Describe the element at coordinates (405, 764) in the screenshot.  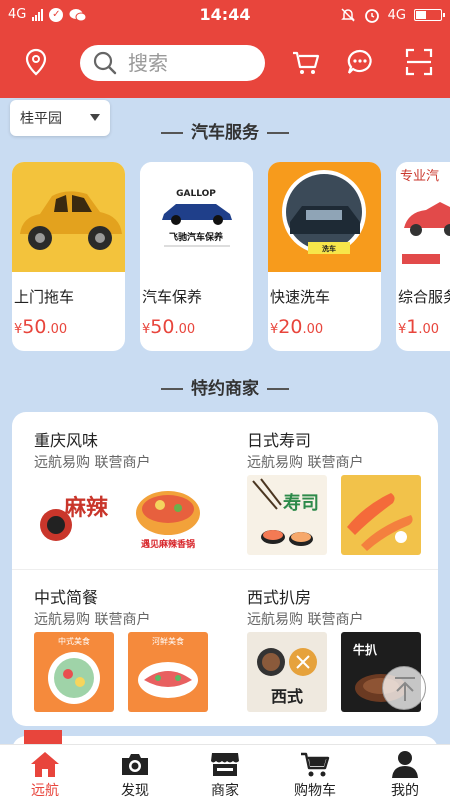
I see `user-icon` at that location.